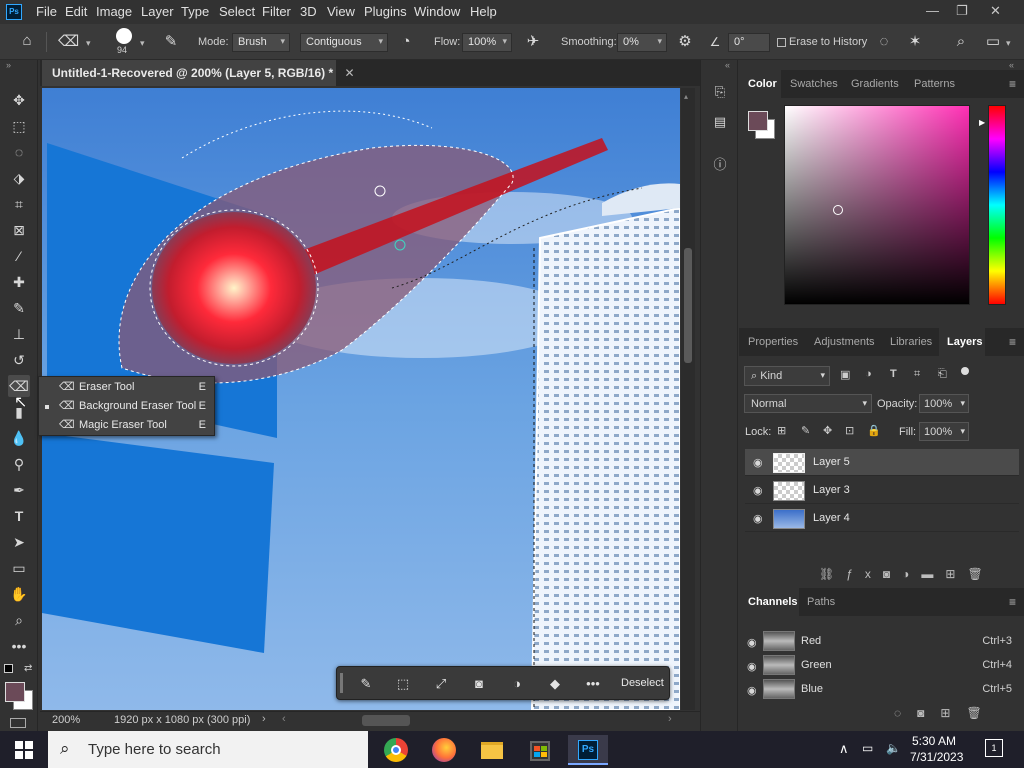  What do you see at coordinates (956, 574) in the screenshot?
I see `new-layer-icon: ⊞` at bounding box center [956, 574].